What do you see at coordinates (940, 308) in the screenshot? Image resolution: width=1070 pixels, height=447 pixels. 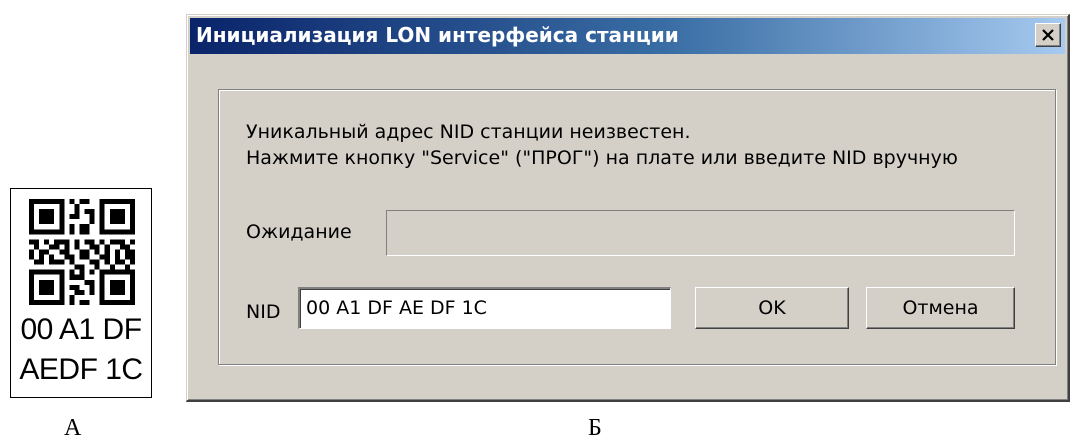 I see `cancel-button: Отмена` at bounding box center [940, 308].